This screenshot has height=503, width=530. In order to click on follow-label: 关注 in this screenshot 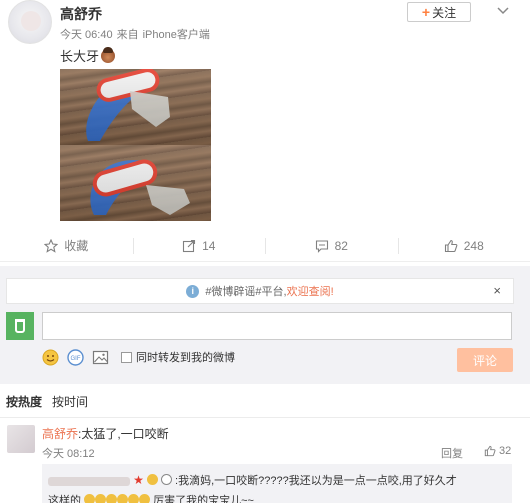, I will do `click(444, 12)`.